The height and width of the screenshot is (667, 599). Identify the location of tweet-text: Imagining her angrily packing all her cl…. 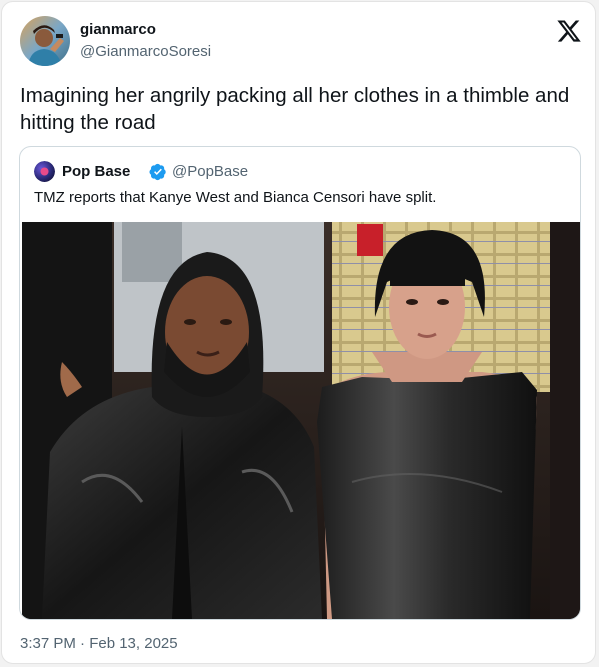
(295, 109).